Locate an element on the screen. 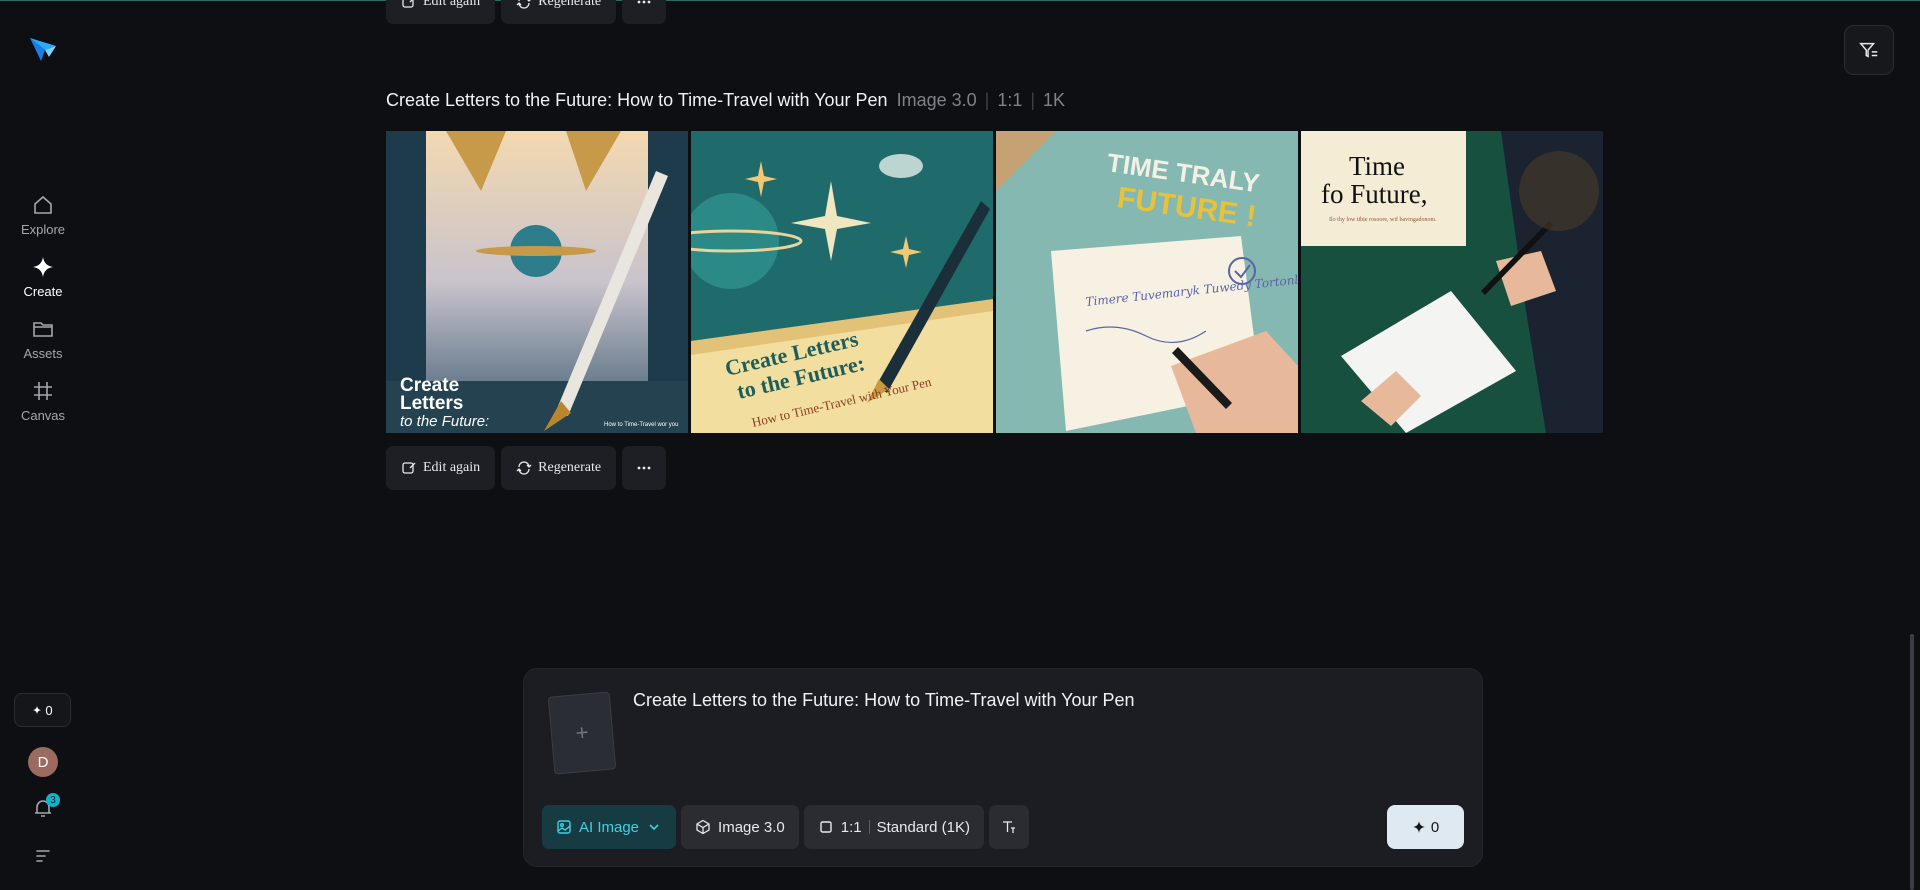  collapse-menu-icon is located at coordinates (43, 856).